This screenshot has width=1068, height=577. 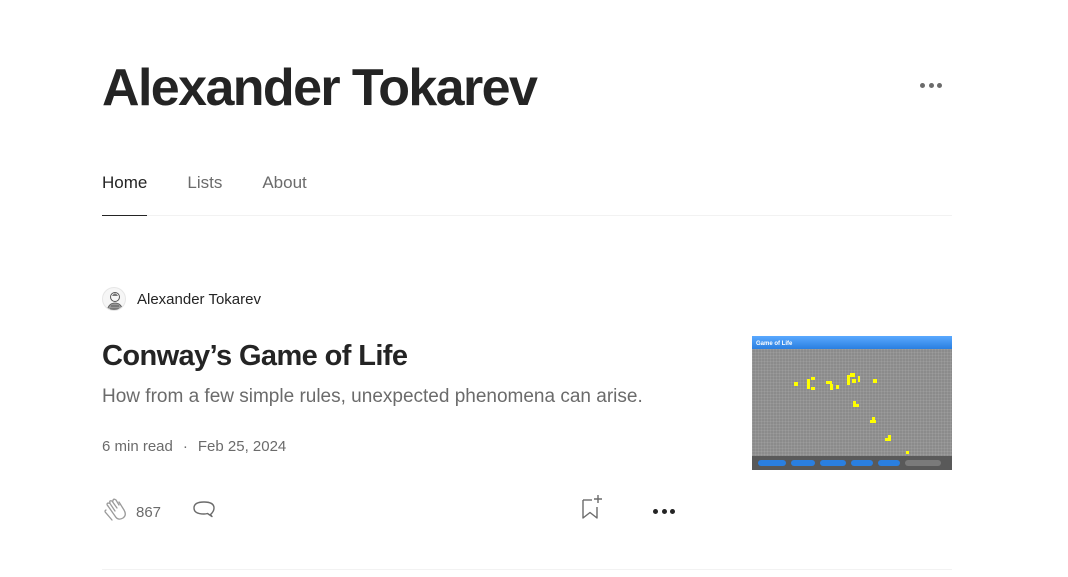 I want to click on article-meta: 6 min read · Feb 25, 2024, so click(x=194, y=446).